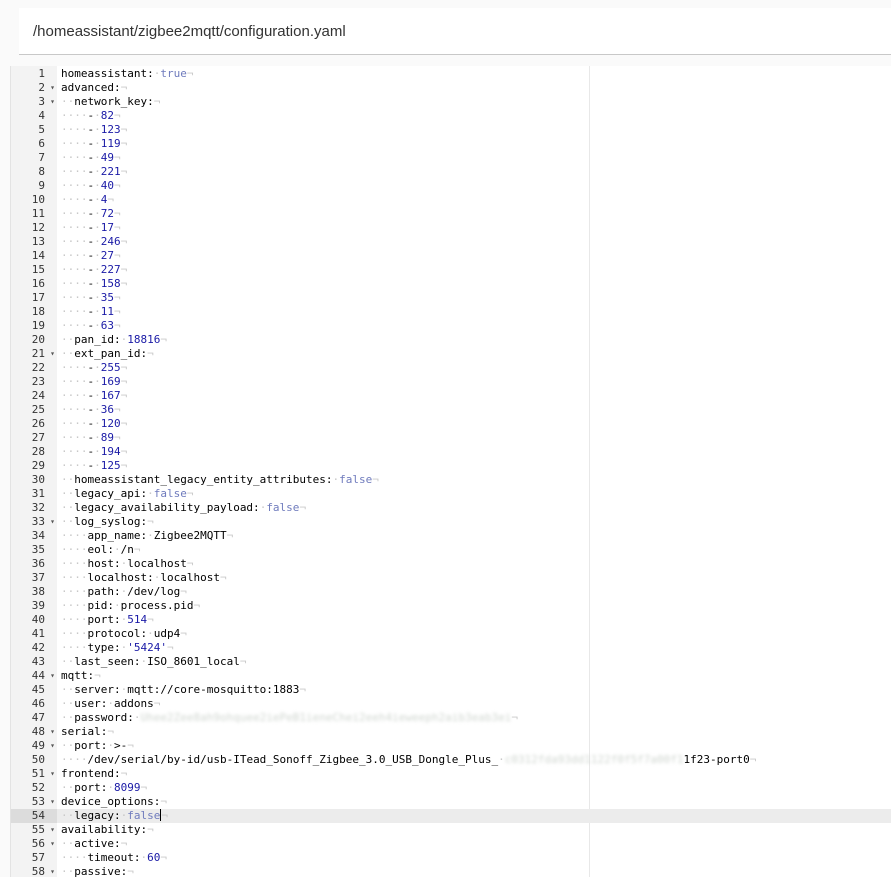  What do you see at coordinates (451, 676) in the screenshot?
I see `code-line: 44 ▾ mqtt:¬` at bounding box center [451, 676].